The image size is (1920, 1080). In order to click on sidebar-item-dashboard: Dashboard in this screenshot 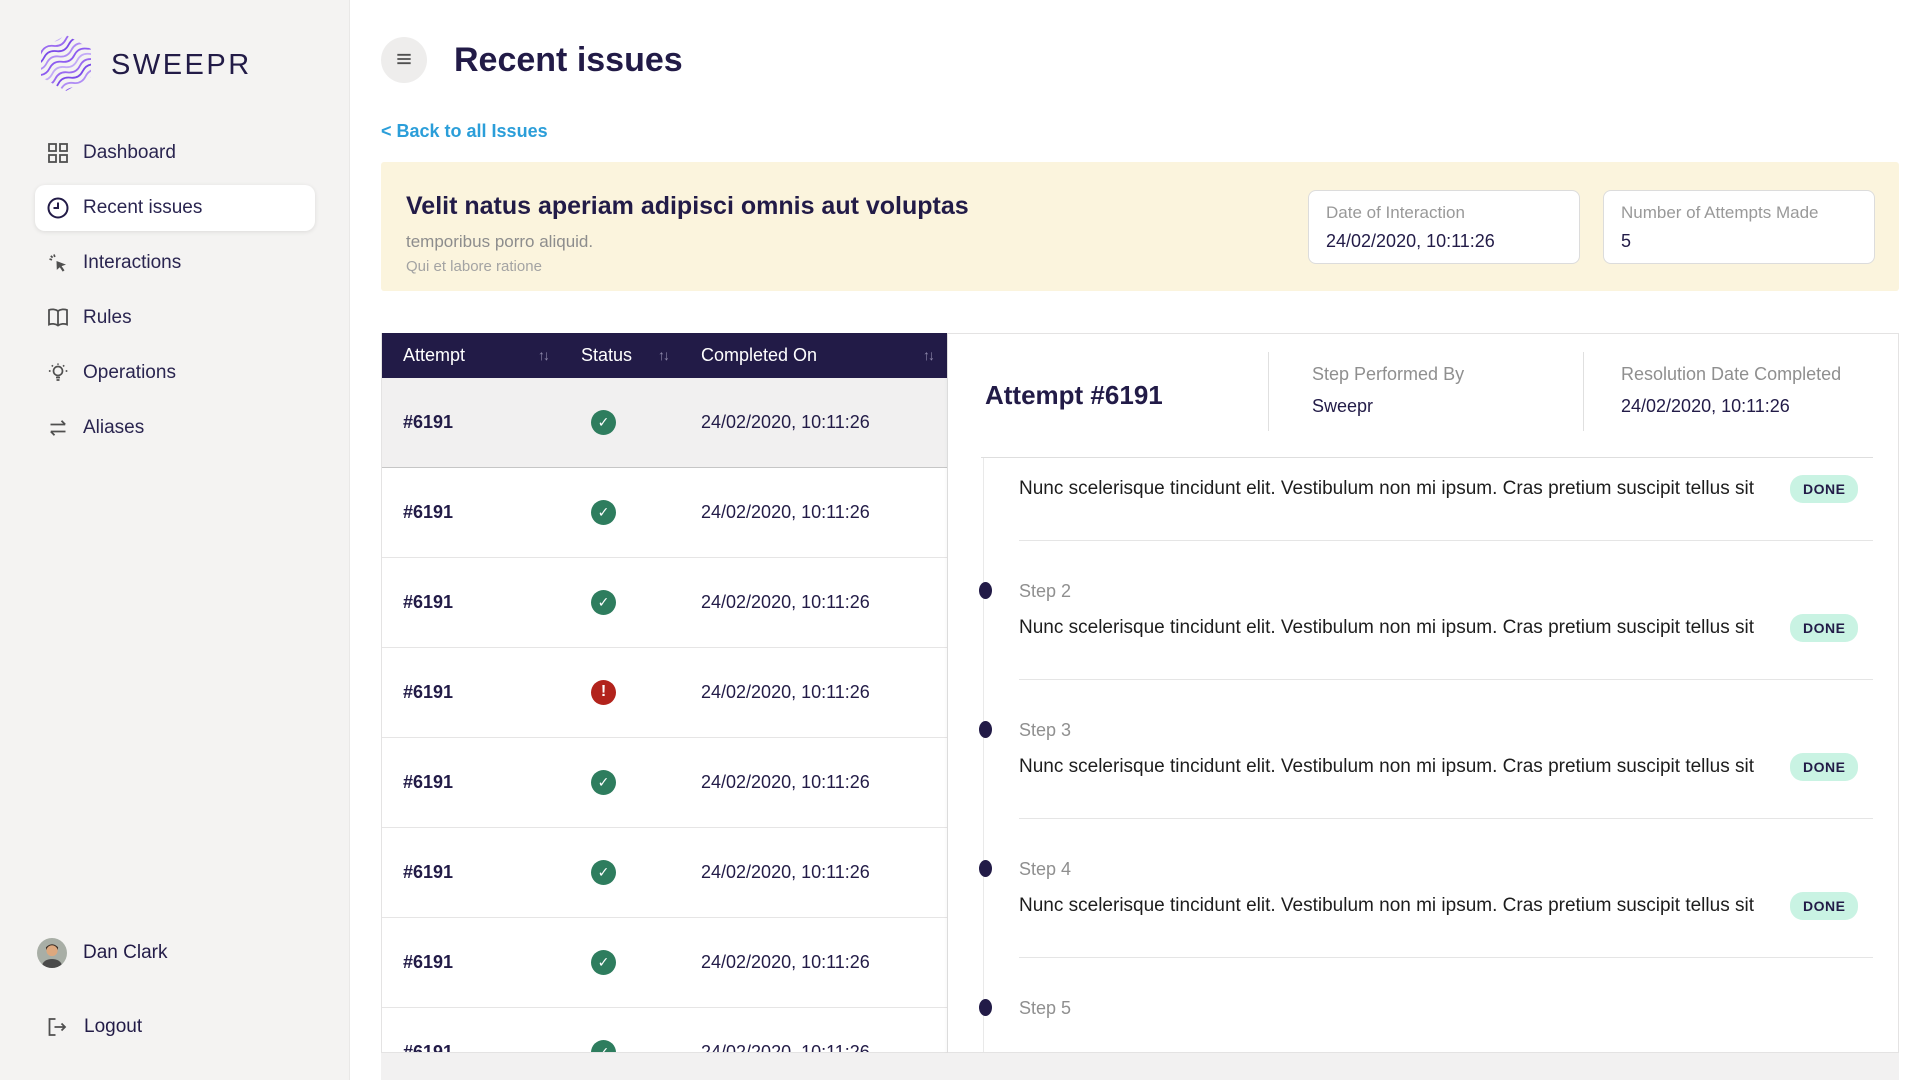, I will do `click(175, 153)`.